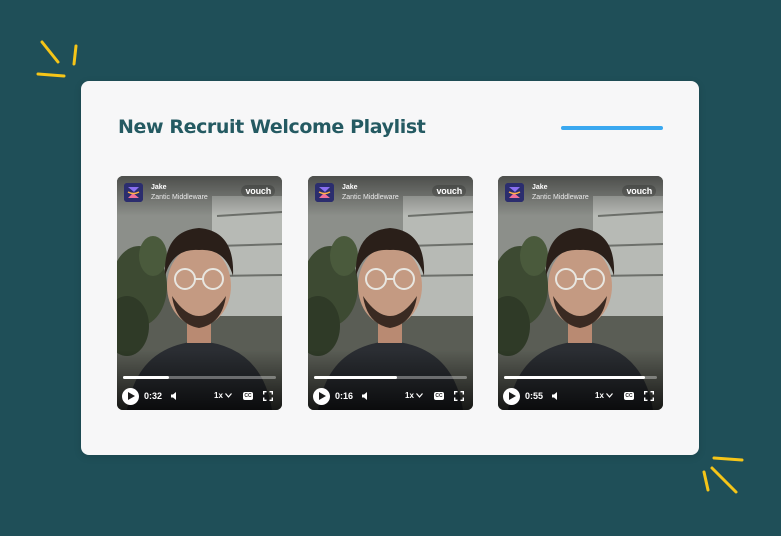  I want to click on time-display: 0:55, so click(534, 396).